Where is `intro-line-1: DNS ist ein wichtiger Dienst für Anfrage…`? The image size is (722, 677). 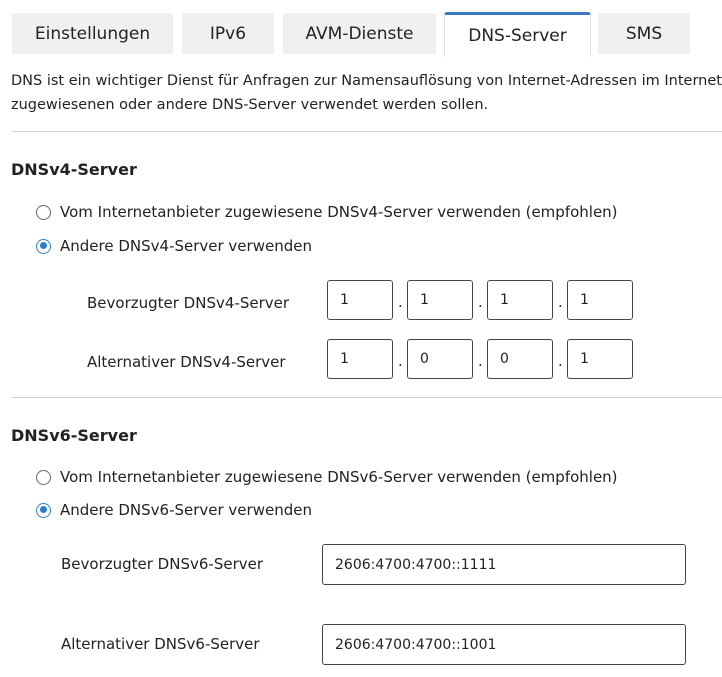
intro-line-1: DNS ist ein wichtiger Dienst für Anfrage… is located at coordinates (366, 81).